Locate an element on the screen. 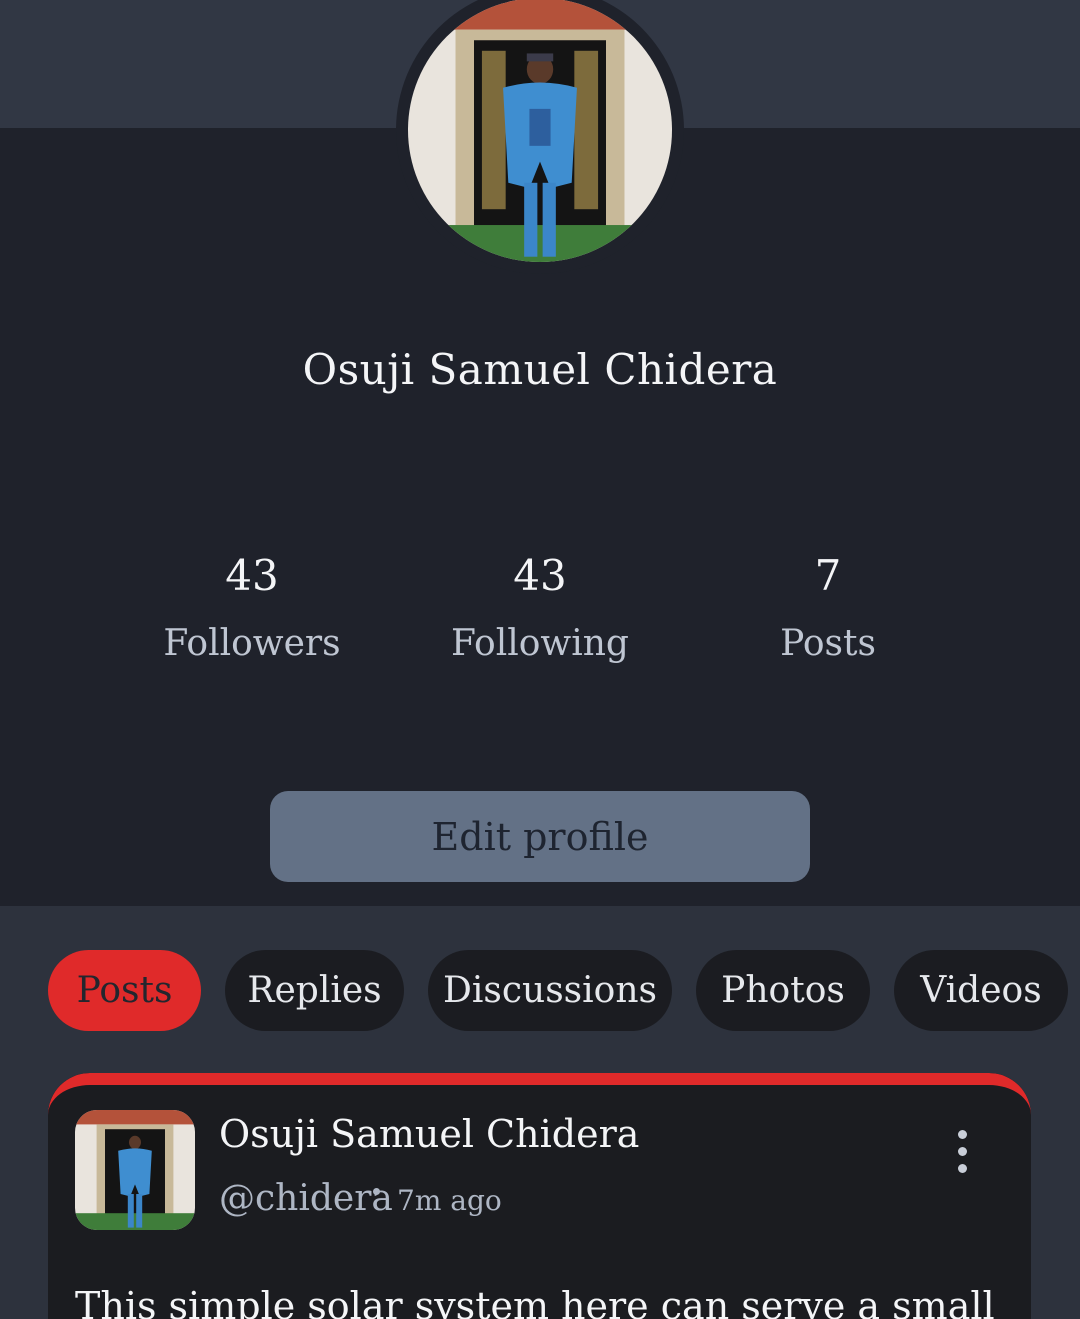 Image resolution: width=1080 pixels, height=1319 pixels. posts-stat: 7 Posts is located at coordinates (828, 608).